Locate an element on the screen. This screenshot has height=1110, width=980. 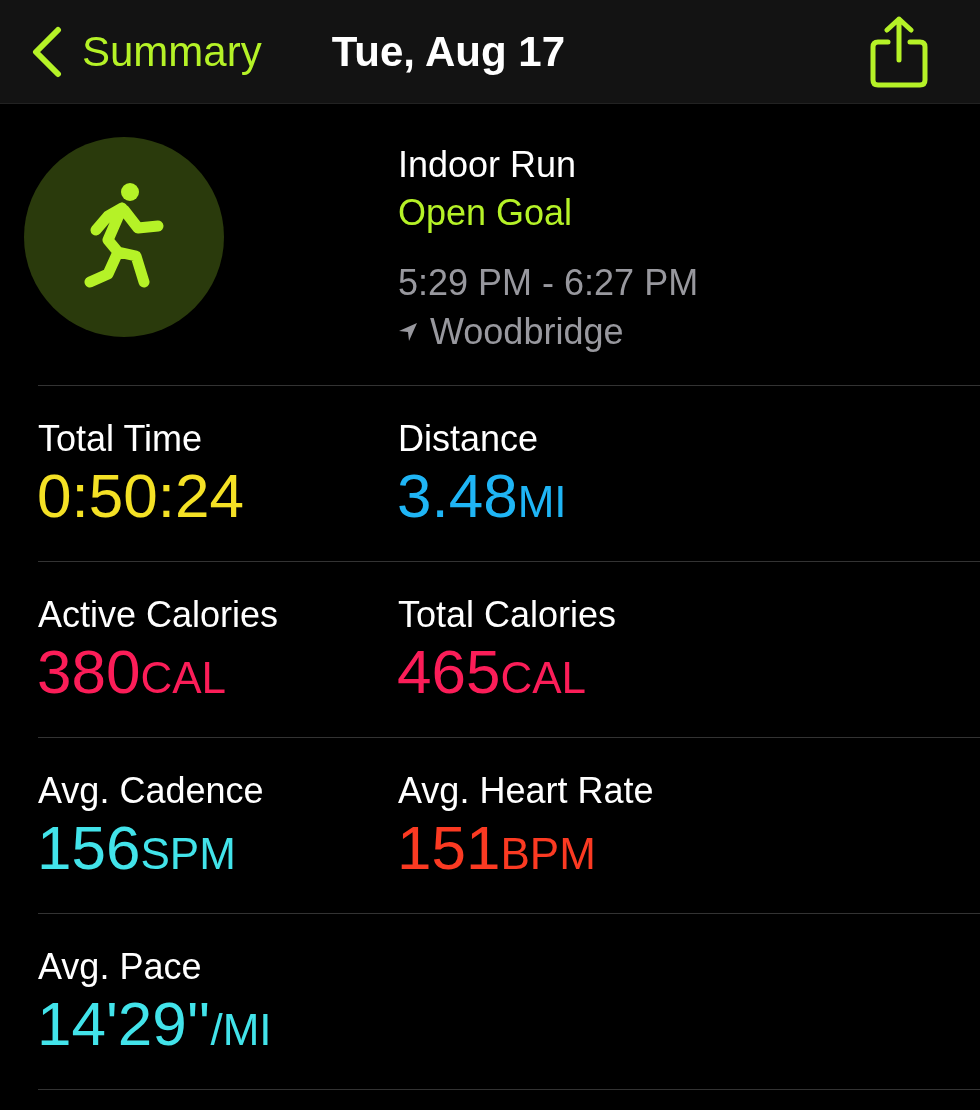
metric-label: Avg. Pace is located at coordinates (120, 967).